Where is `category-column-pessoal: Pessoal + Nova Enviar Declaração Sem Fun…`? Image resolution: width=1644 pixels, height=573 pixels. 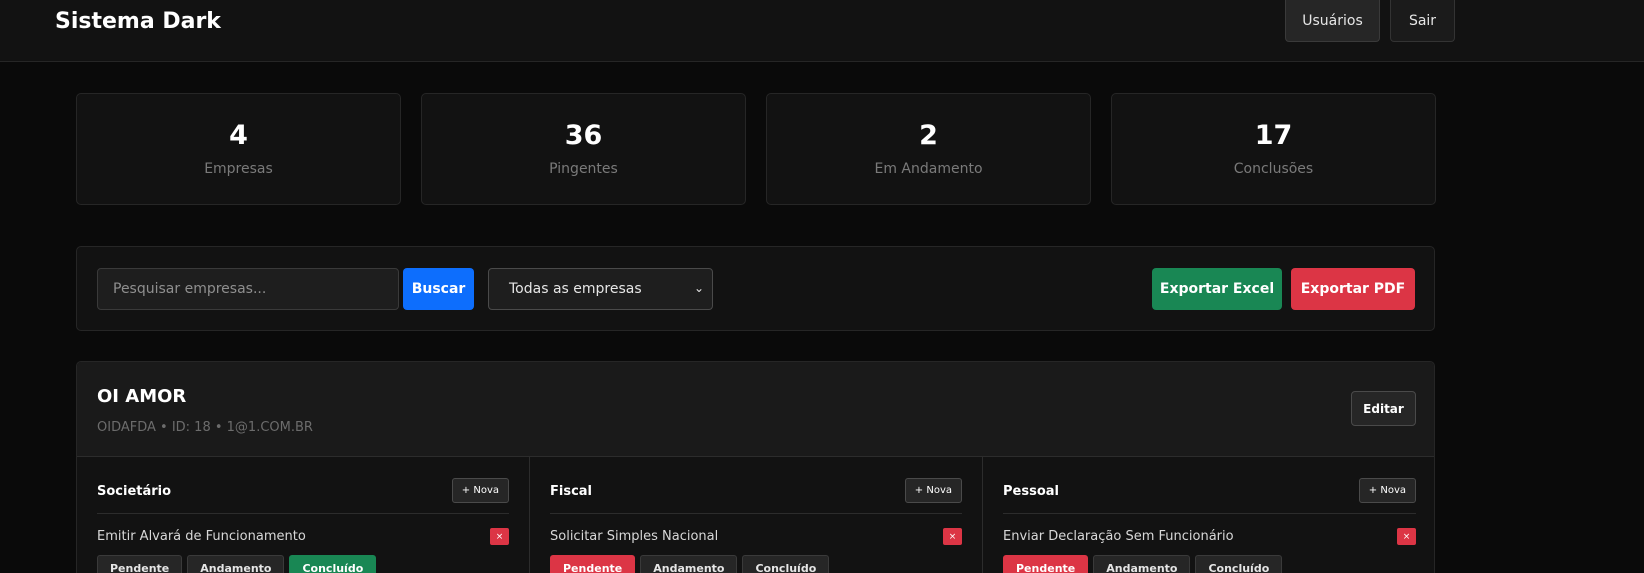
category-column-pessoal: Pessoal + Nova Enviar Declaração Sem Fun… is located at coordinates (1208, 515).